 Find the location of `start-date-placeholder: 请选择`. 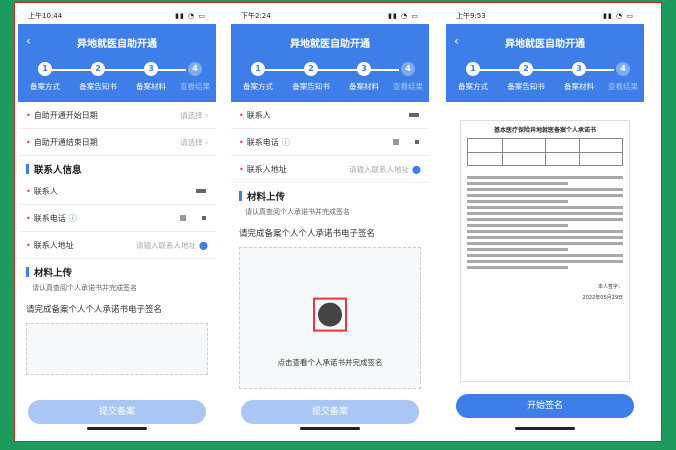

start-date-placeholder: 请选择 is located at coordinates (191, 115).